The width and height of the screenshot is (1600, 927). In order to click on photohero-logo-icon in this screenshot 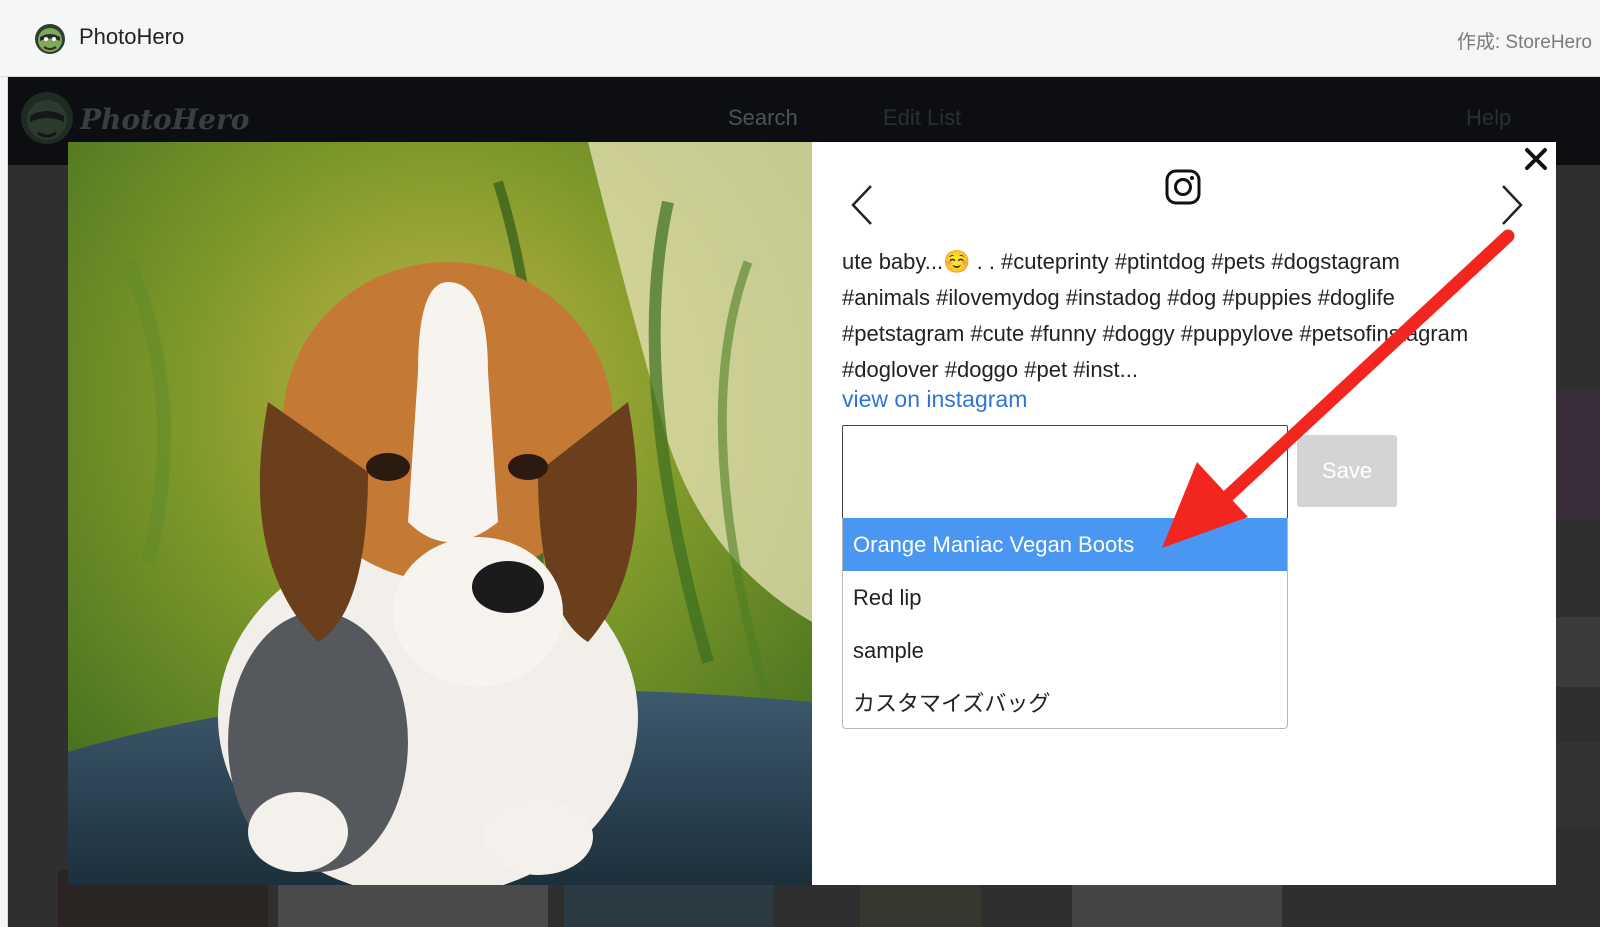, I will do `click(50, 39)`.